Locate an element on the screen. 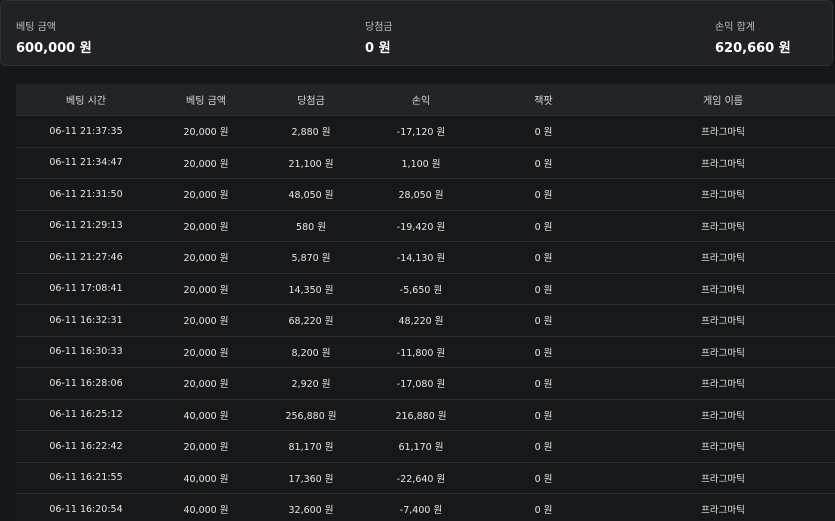 This screenshot has height=521, width=835. cell-win: 580 원 is located at coordinates (311, 226).